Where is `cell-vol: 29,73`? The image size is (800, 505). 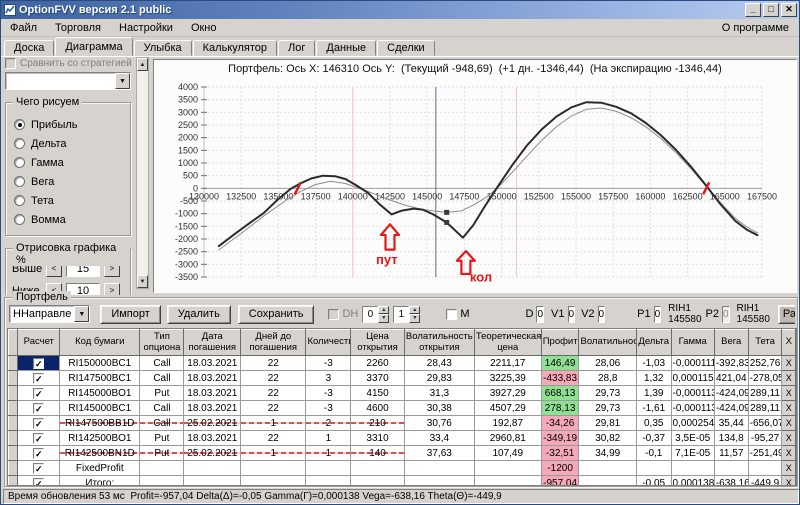
cell-vol: 29,73 is located at coordinates (607, 408).